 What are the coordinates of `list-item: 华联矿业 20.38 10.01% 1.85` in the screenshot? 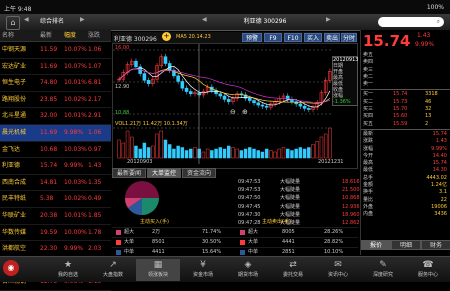 It's located at (55, 216).